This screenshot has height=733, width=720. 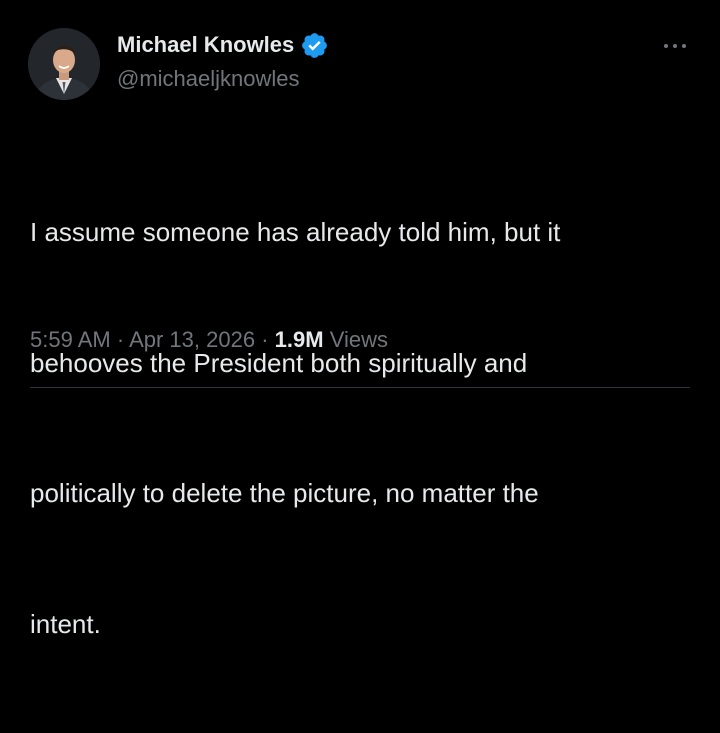 What do you see at coordinates (65, 623) in the screenshot?
I see `tweet-text-line: intent.` at bounding box center [65, 623].